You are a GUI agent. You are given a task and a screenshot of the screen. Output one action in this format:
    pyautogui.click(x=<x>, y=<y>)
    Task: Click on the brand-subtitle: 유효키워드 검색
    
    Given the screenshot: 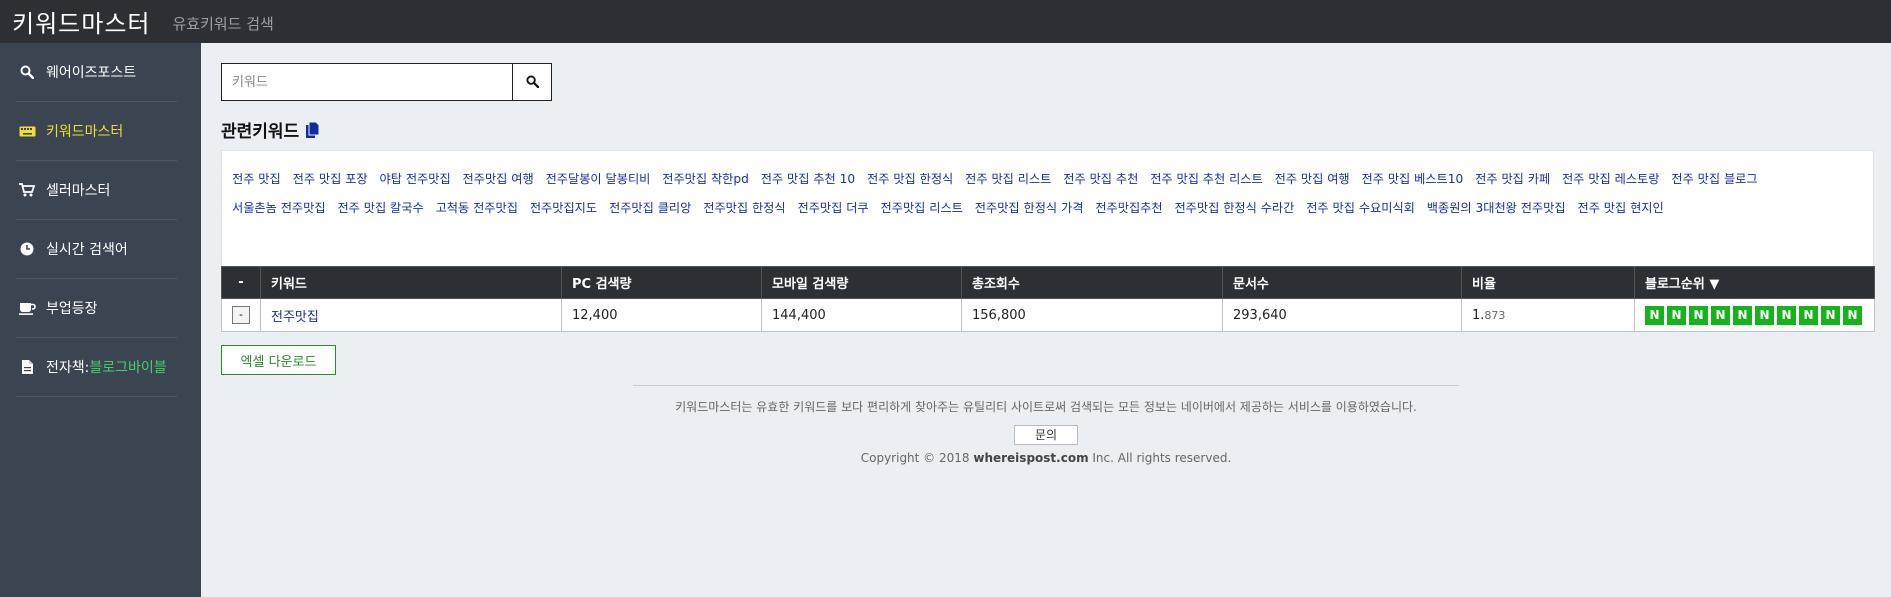 What is the action you would take?
    pyautogui.click(x=223, y=24)
    